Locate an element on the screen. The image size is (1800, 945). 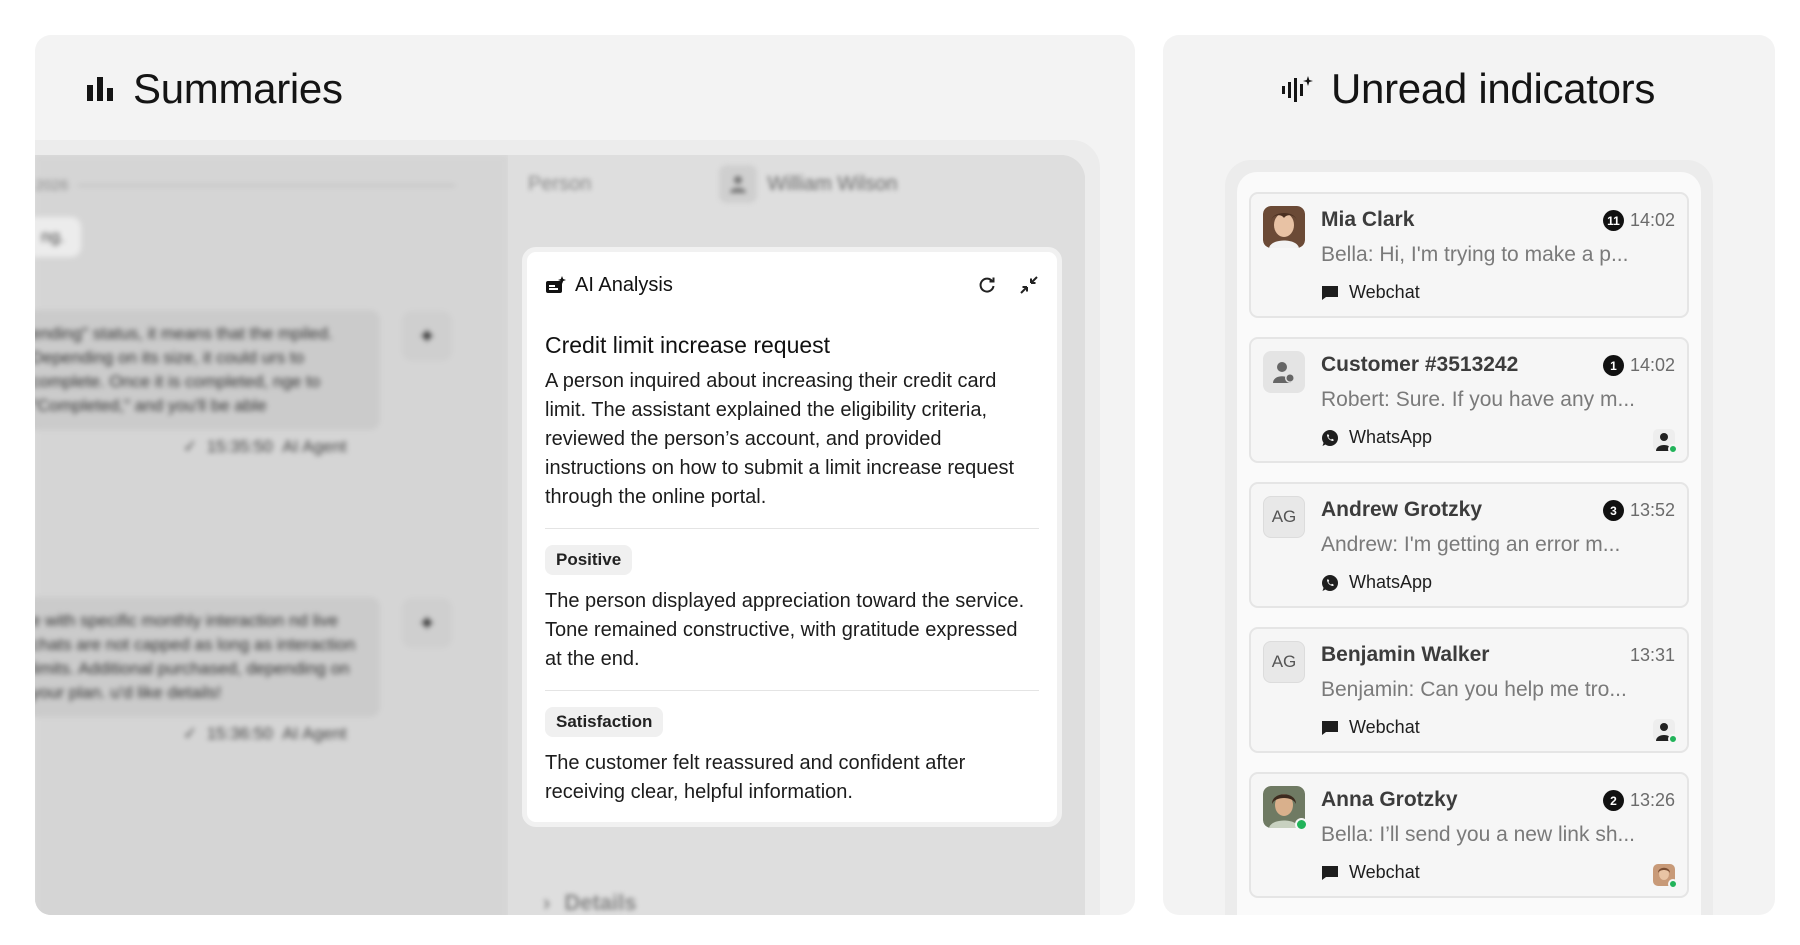
person-value: William Wilson is located at coordinates (808, 184).